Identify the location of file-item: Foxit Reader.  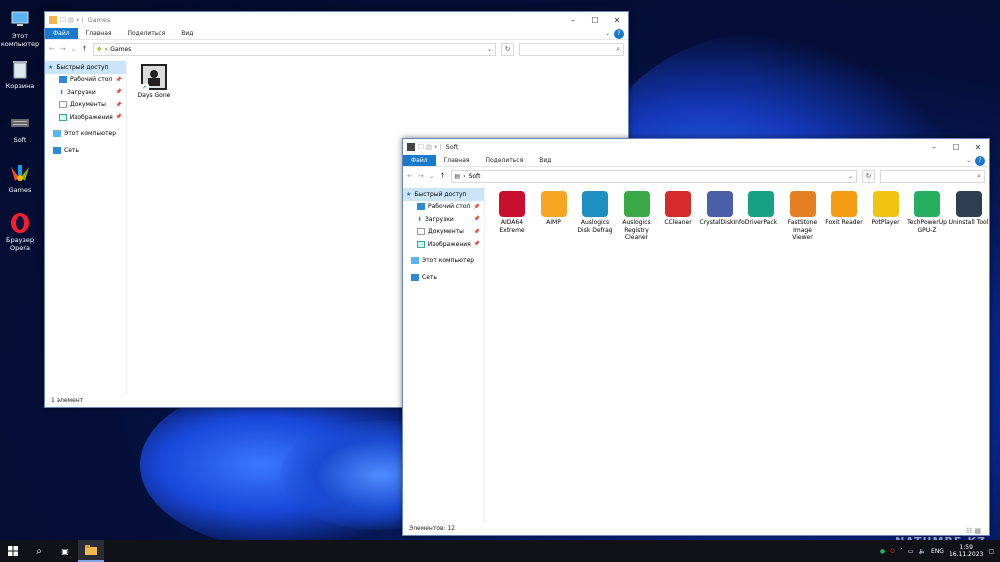
(844, 209).